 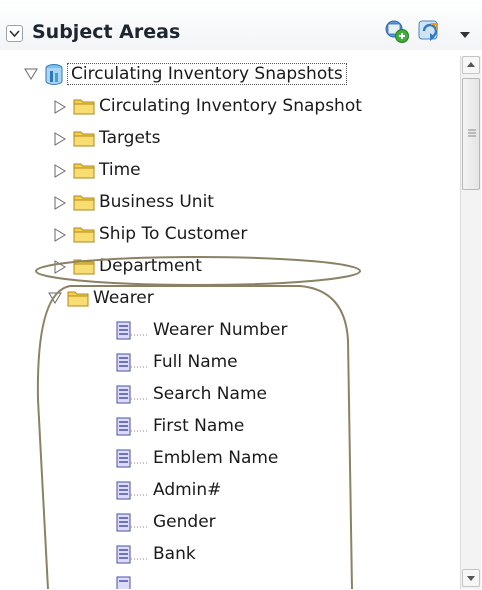 I want to click on chevron-down-icon, so click(x=14, y=34).